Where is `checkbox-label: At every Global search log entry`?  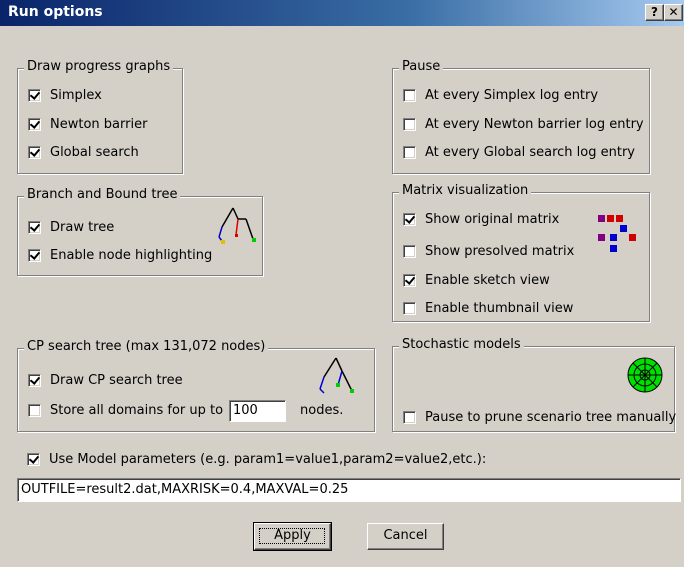 checkbox-label: At every Global search log entry is located at coordinates (530, 152).